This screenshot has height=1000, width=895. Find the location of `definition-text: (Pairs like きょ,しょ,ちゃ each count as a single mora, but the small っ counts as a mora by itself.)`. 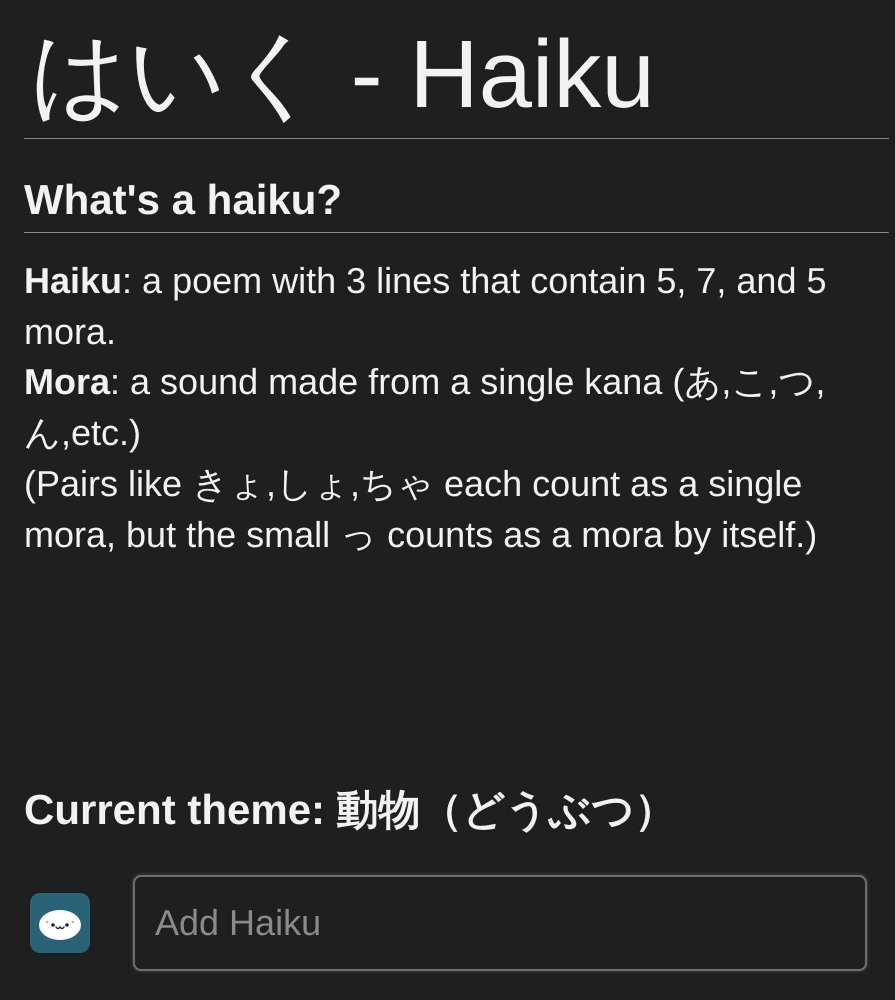

definition-text: (Pairs like きょ,しょ,ちゃ each count as a single mora, but the small っ counts as a mora by itself.) is located at coordinates (421, 509).